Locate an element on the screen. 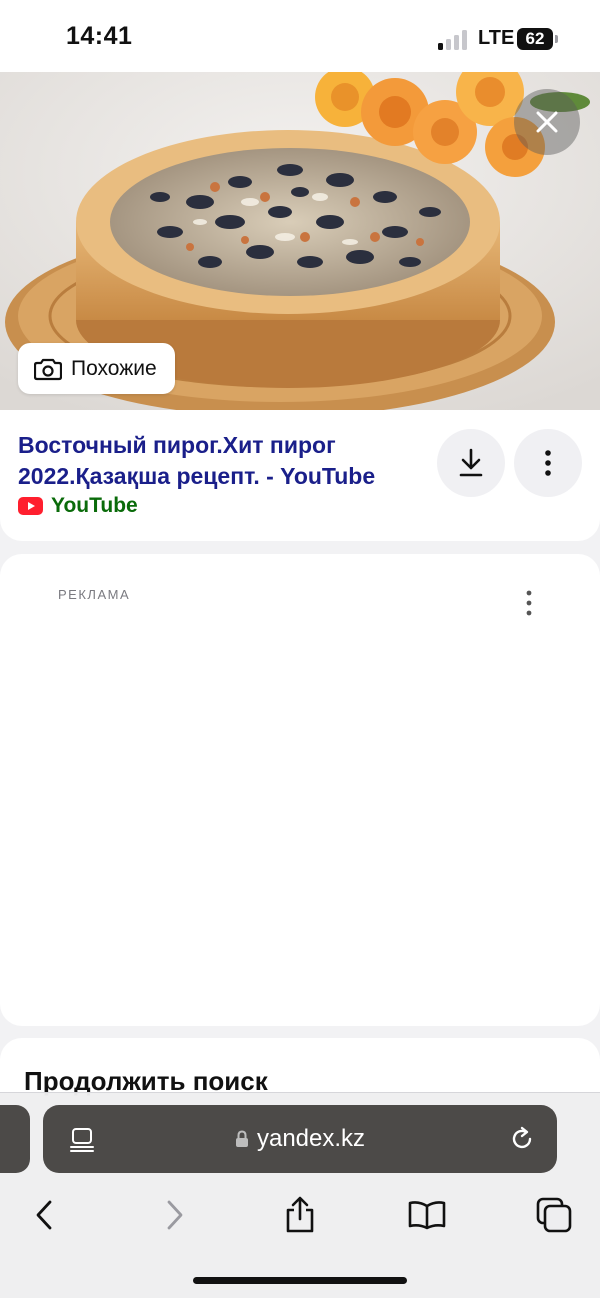 The width and height of the screenshot is (600, 1298). status-bar: 14:41 LTE 62 is located at coordinates (300, 36).